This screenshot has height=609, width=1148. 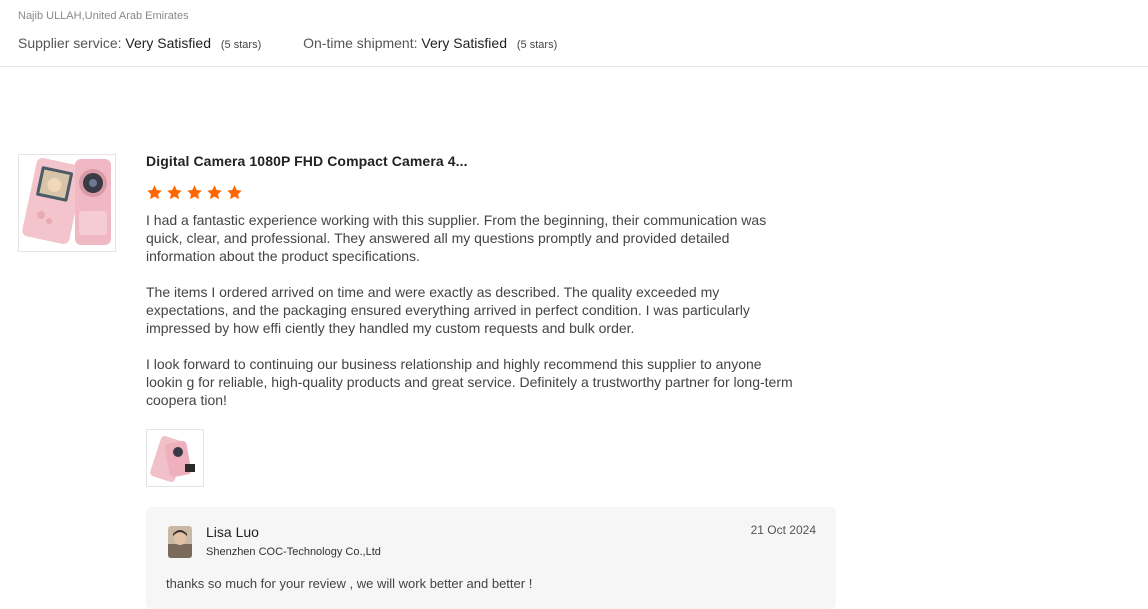 What do you see at coordinates (180, 542) in the screenshot?
I see `avatar` at bounding box center [180, 542].